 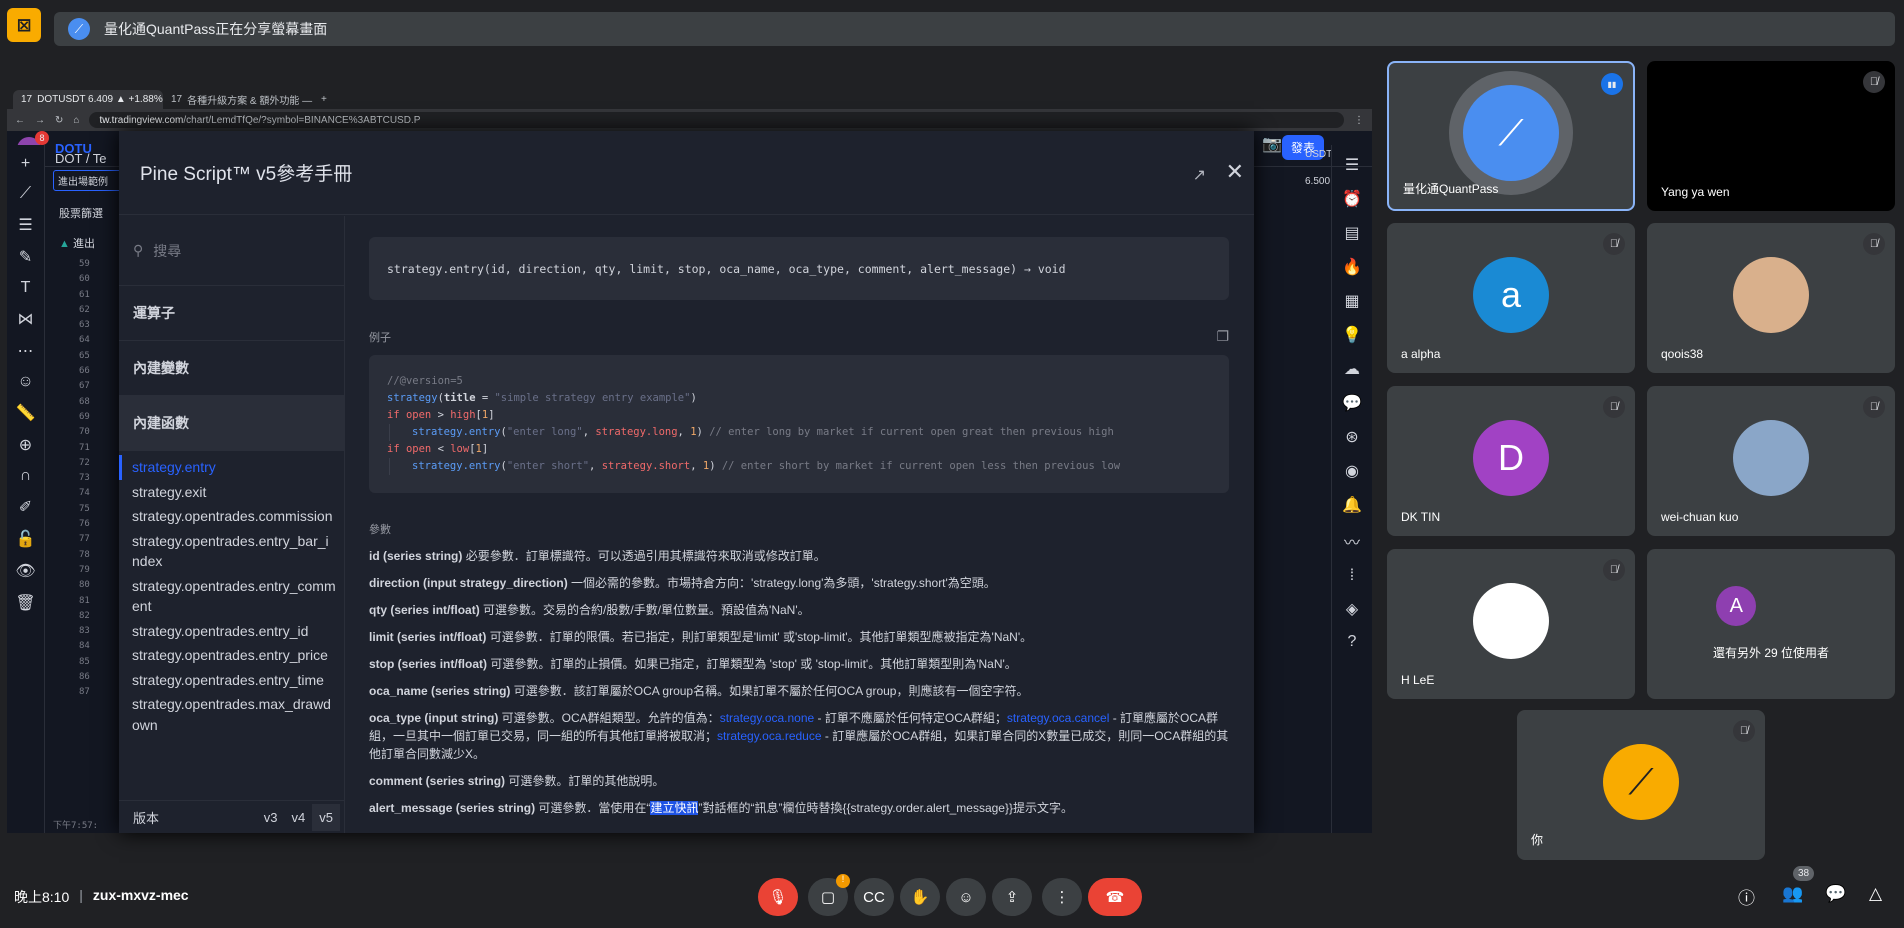 I want to click on dialog-header: Pine Script™ v5參考手冊 ↗ ✕, so click(x=686, y=173).